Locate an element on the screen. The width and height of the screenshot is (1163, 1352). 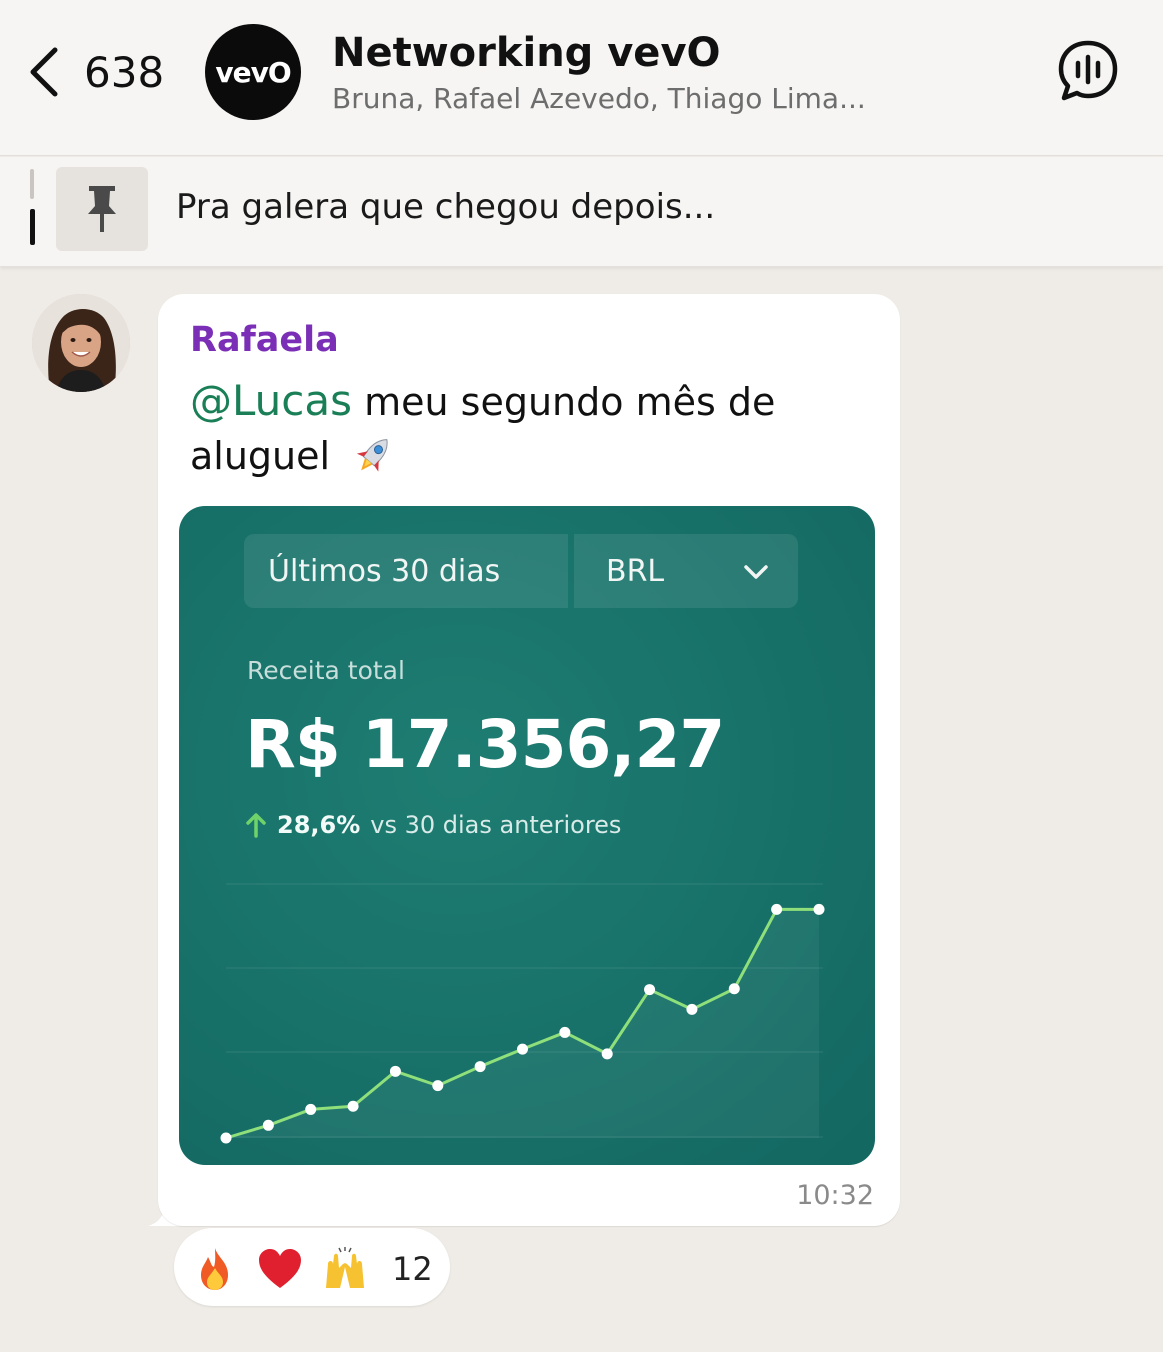
revenue-label: Receita total is located at coordinates (326, 670).